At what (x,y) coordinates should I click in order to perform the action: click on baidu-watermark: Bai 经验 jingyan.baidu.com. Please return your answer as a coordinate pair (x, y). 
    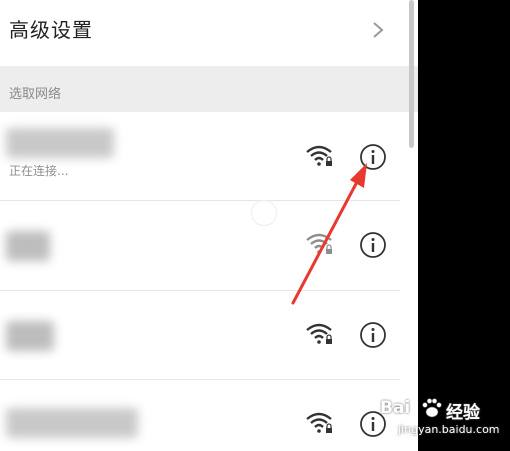
    Looking at the image, I should click on (443, 419).